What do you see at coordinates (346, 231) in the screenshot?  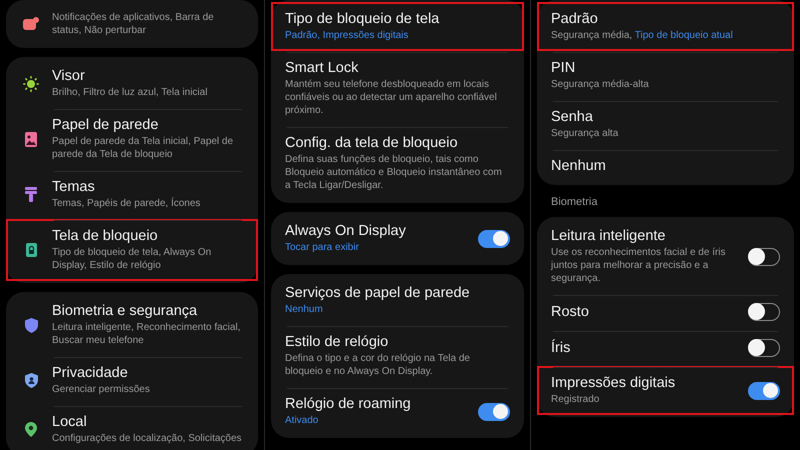 I see `item-title: Always On Display` at bounding box center [346, 231].